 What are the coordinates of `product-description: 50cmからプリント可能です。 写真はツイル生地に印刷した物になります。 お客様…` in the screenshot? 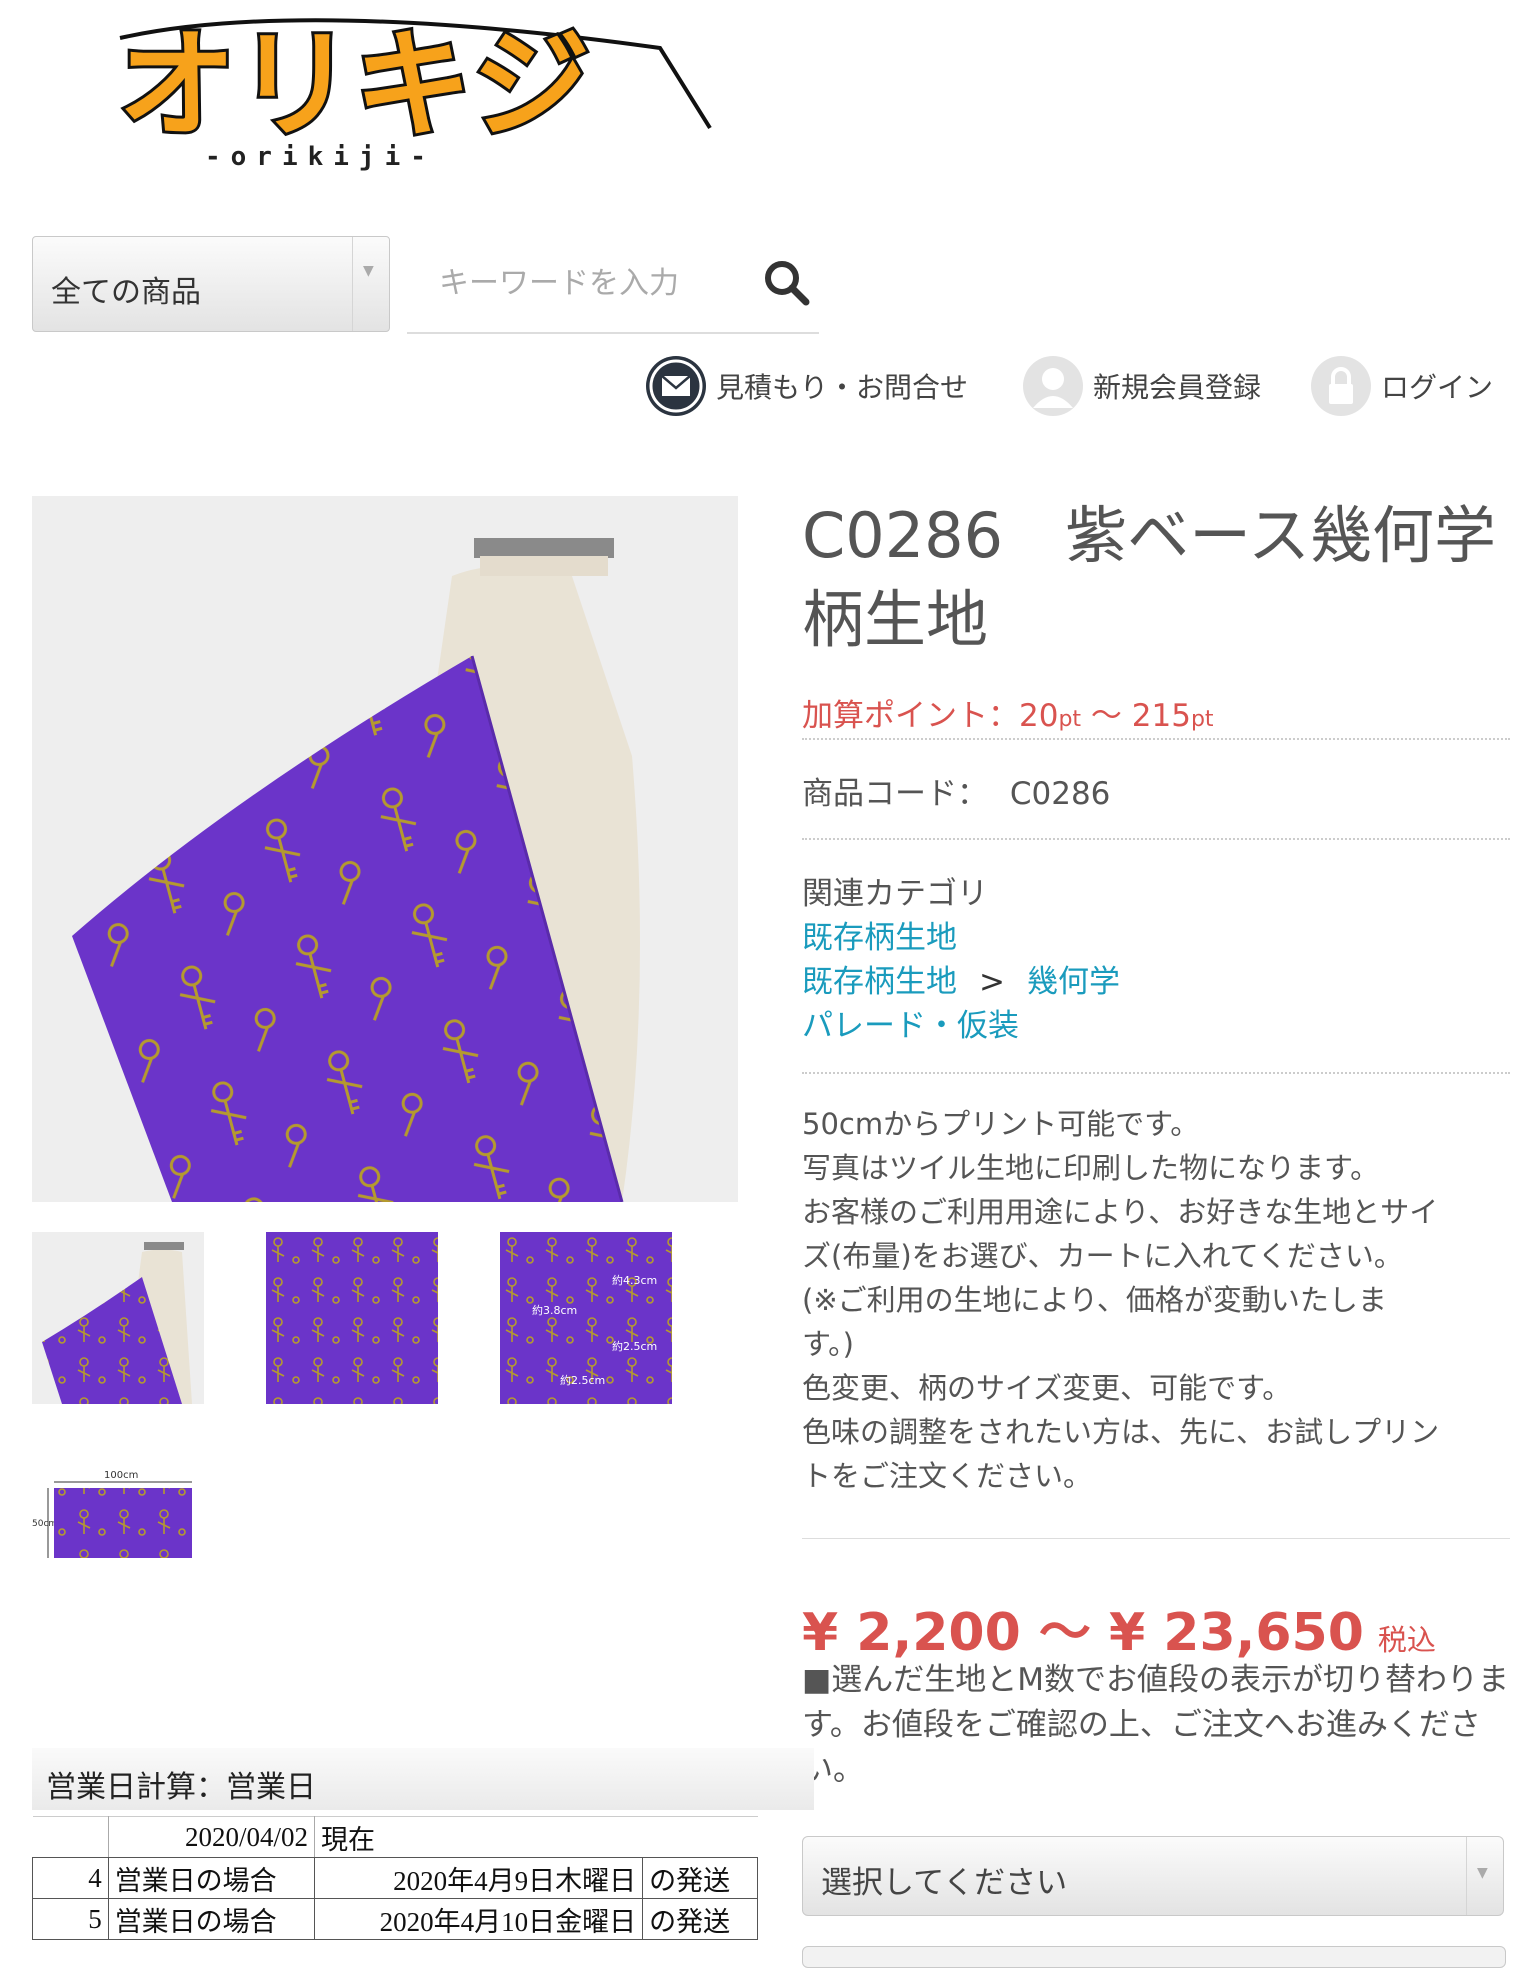 It's located at (1157, 1300).